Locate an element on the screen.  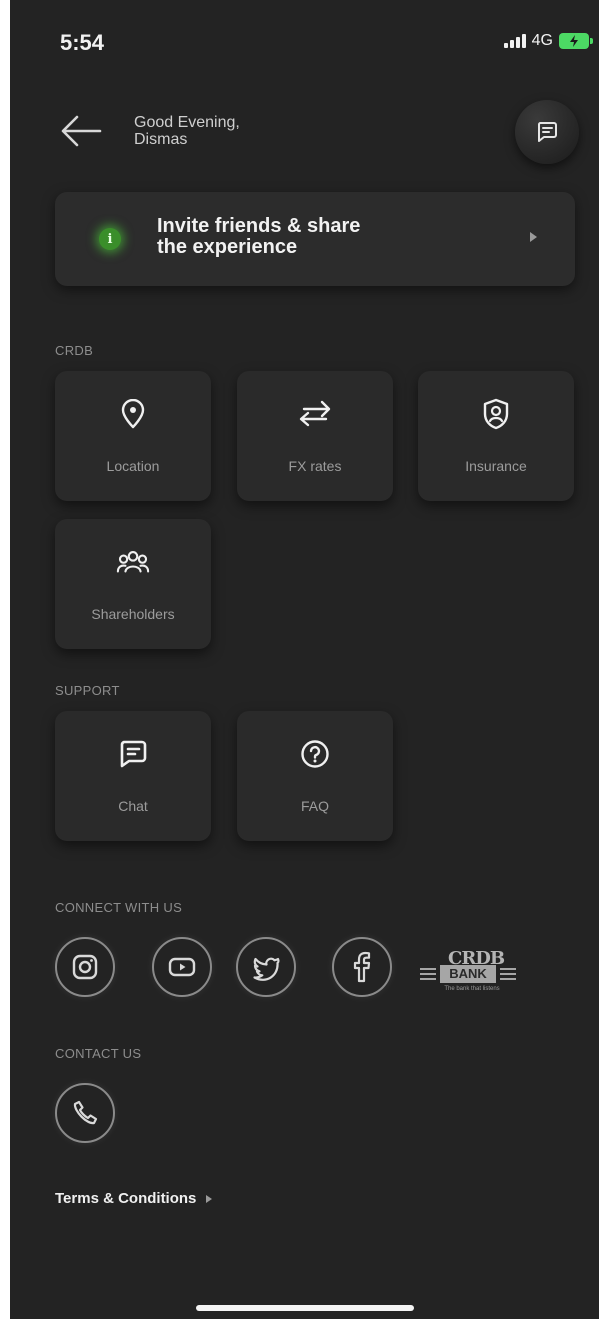
tile-label: FX rates is located at coordinates (315, 466).